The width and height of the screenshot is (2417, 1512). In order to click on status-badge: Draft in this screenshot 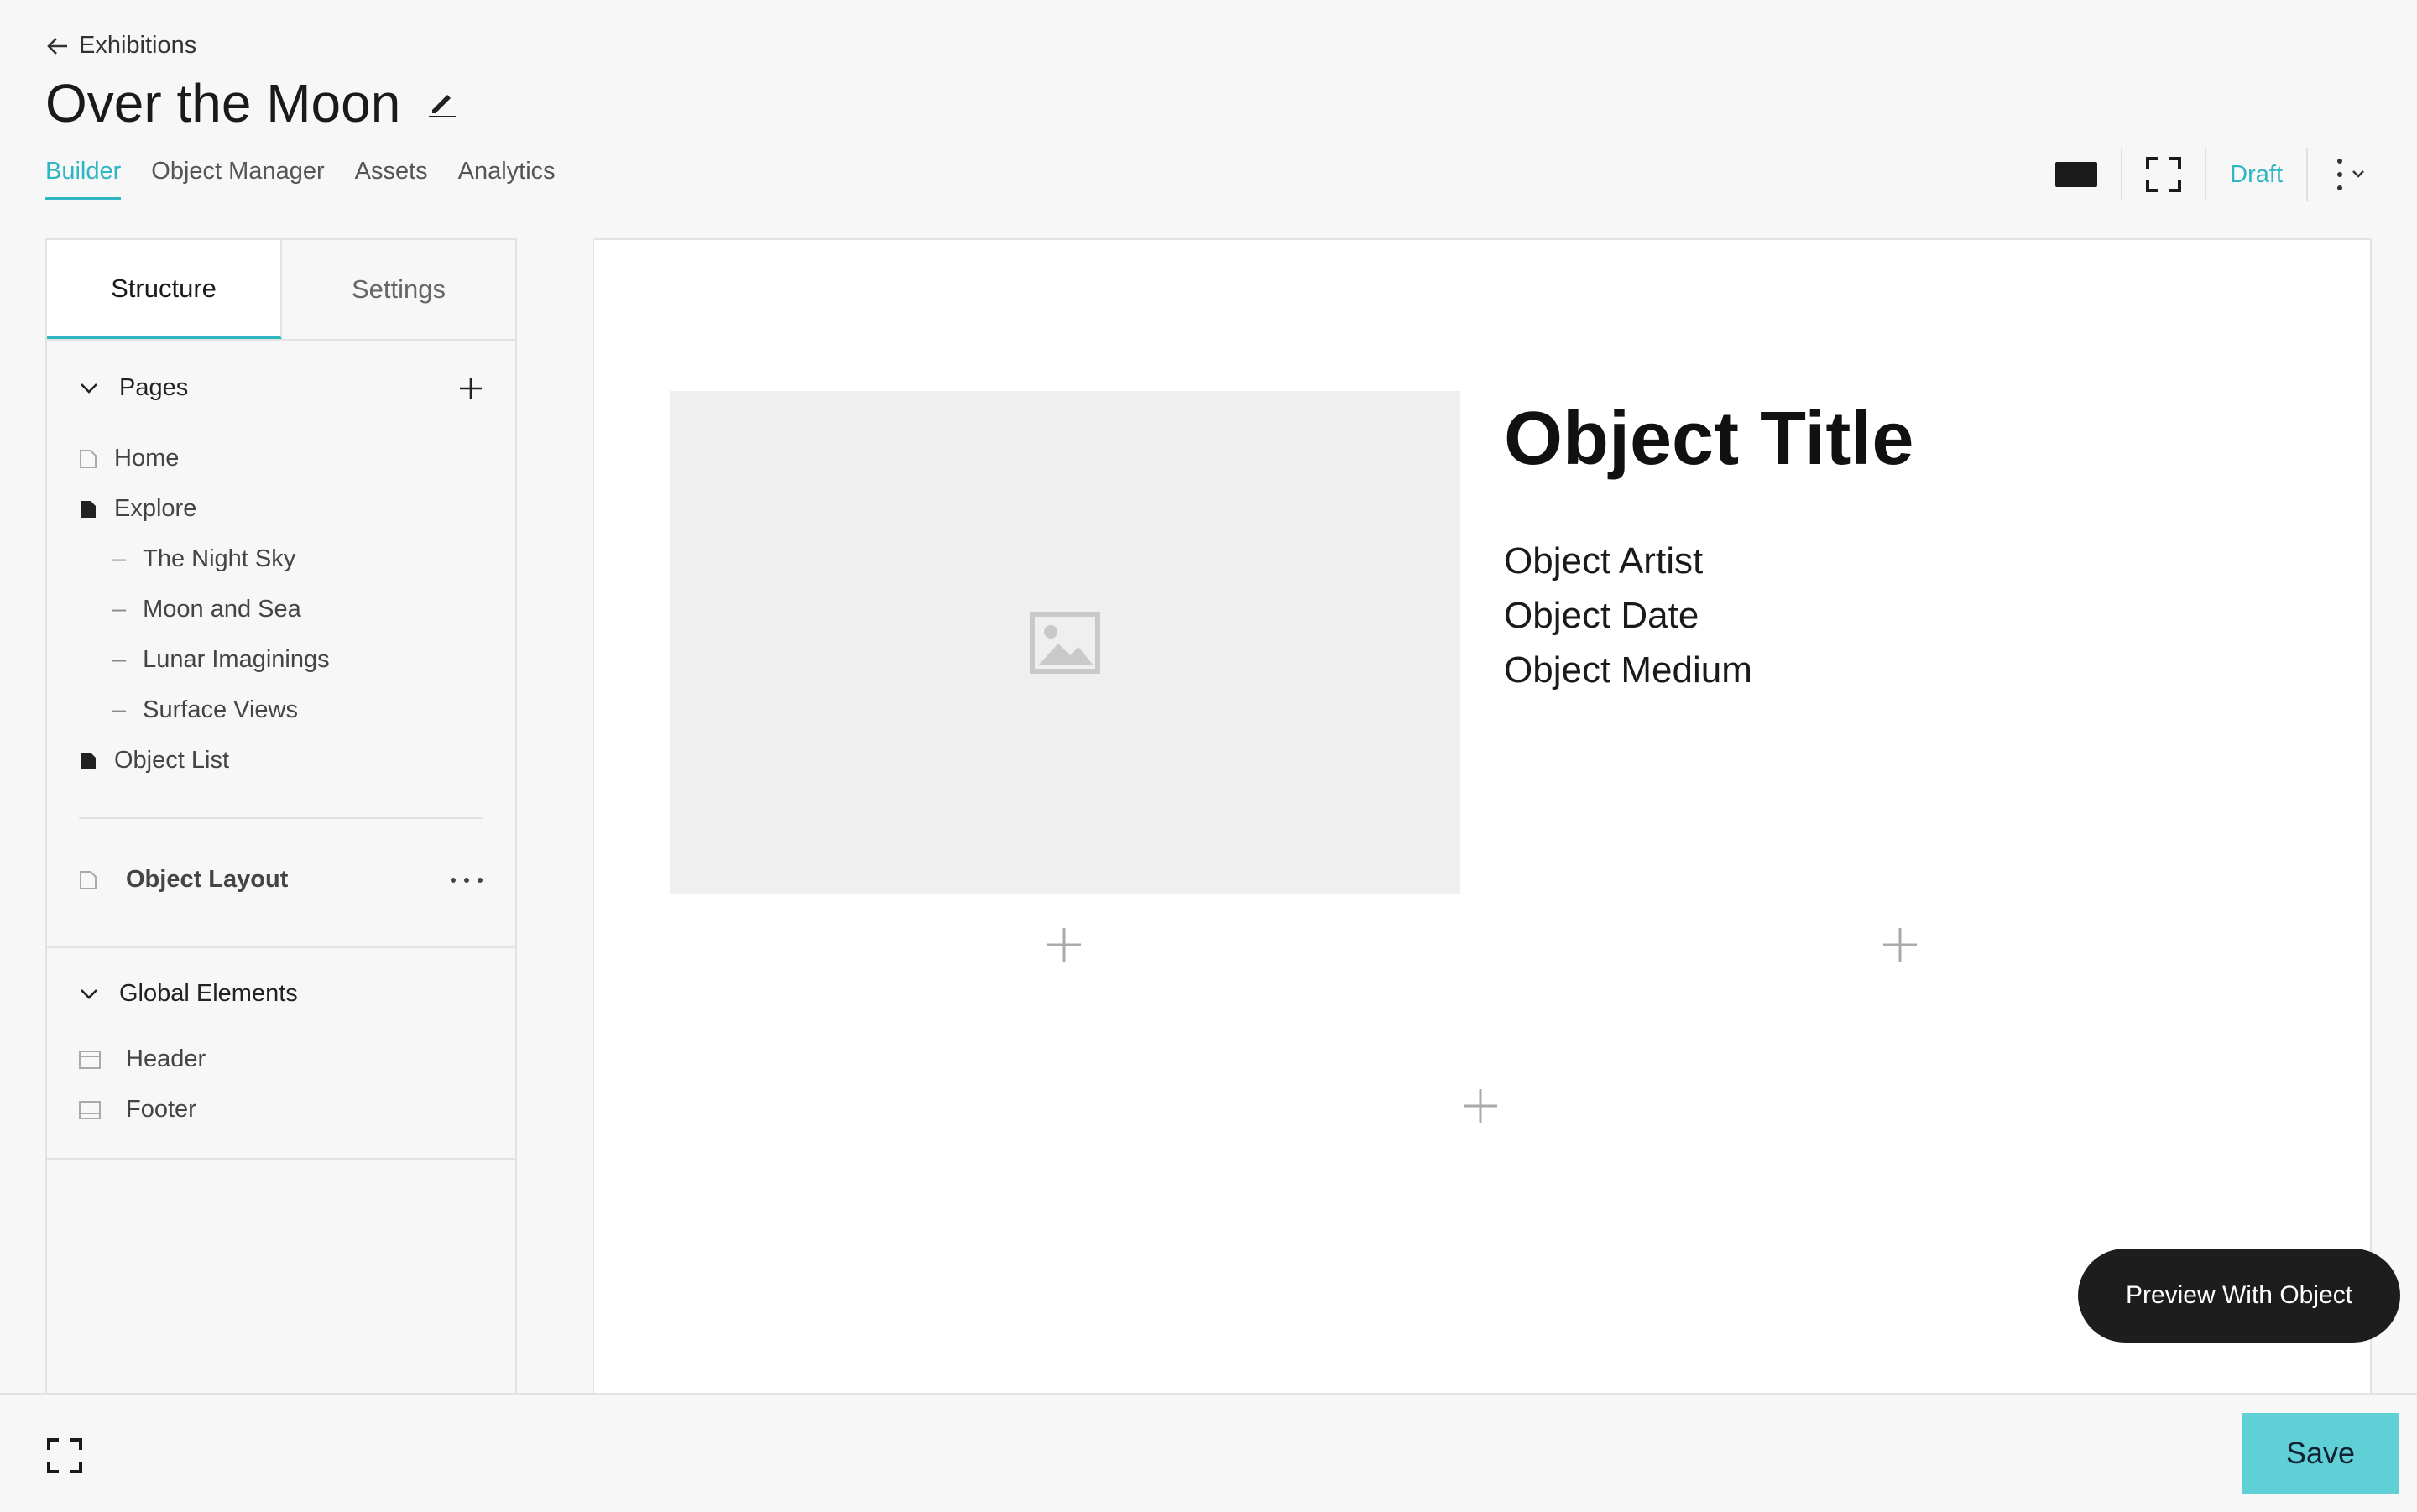, I will do `click(2256, 174)`.